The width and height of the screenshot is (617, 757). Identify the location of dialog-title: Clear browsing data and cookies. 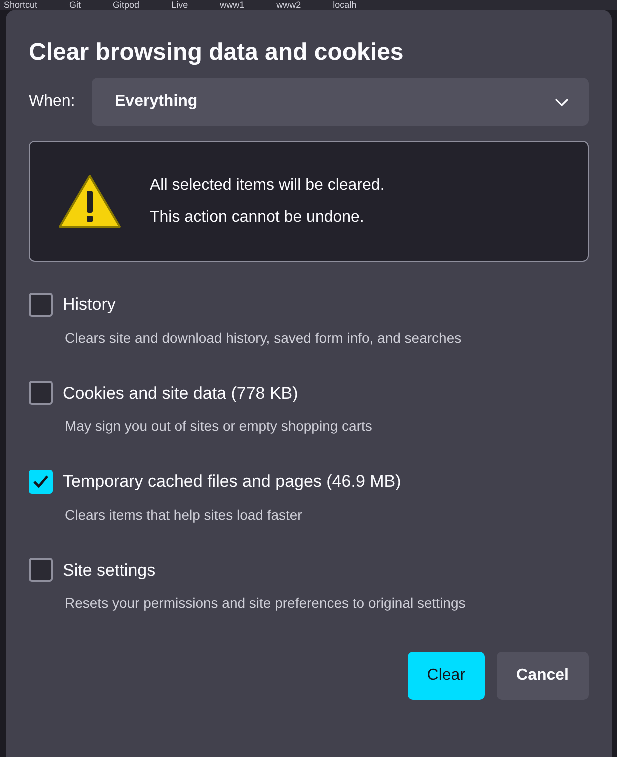
(217, 53).